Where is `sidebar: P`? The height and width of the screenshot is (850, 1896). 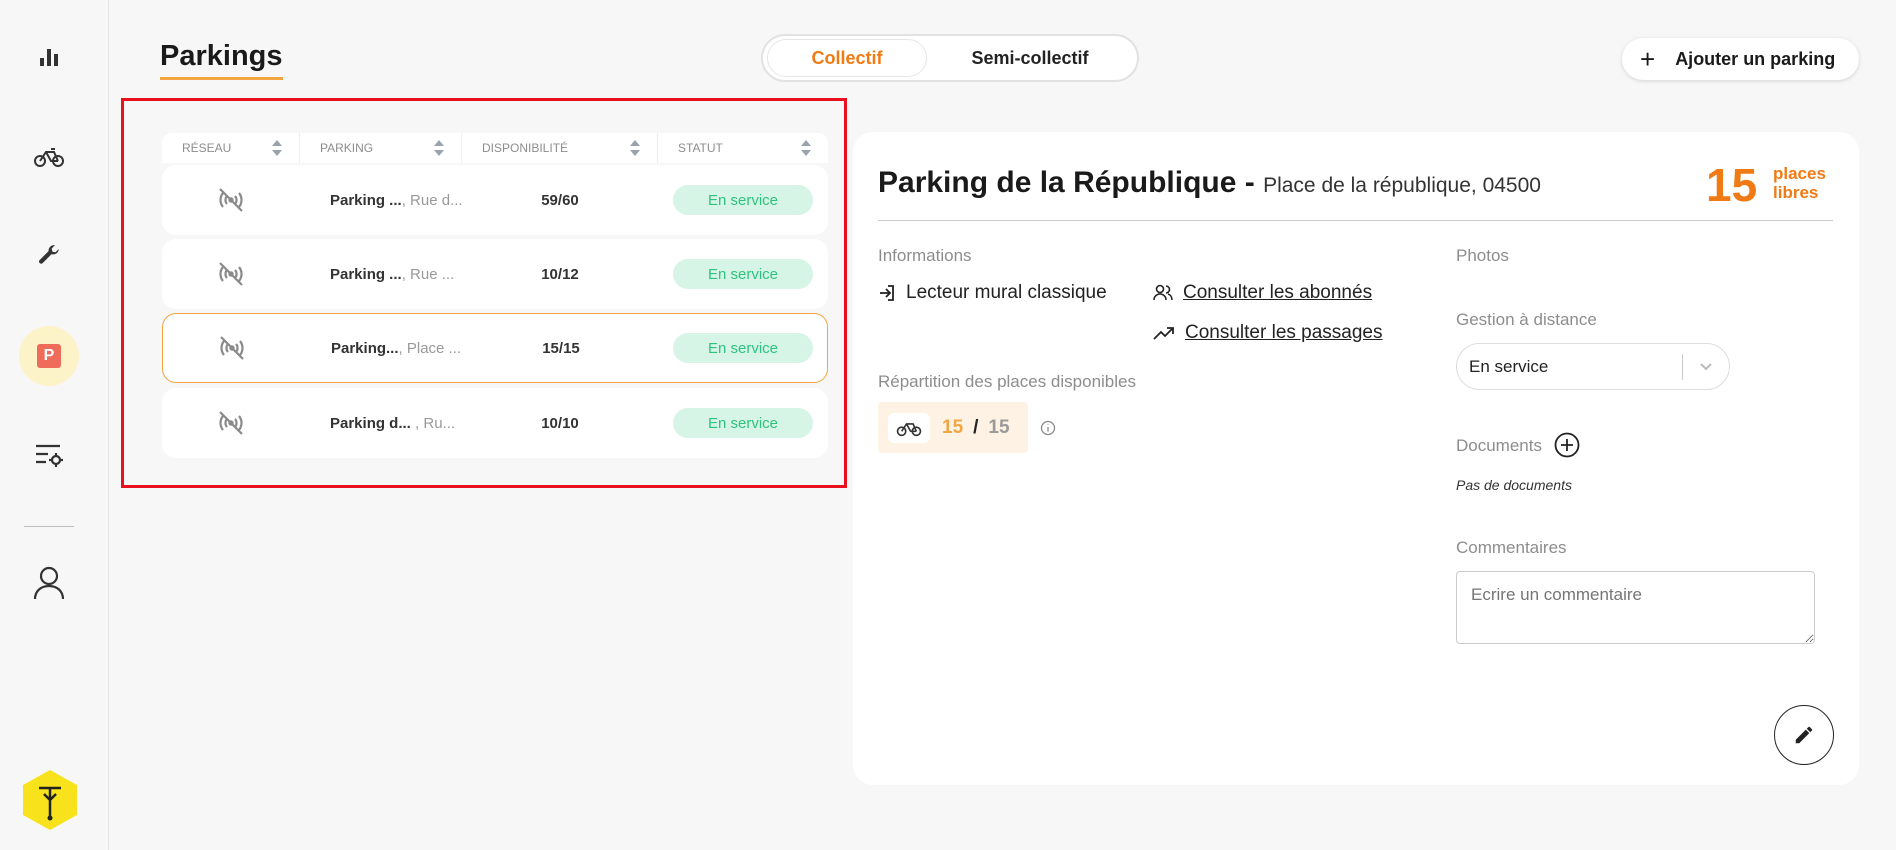 sidebar: P is located at coordinates (54, 425).